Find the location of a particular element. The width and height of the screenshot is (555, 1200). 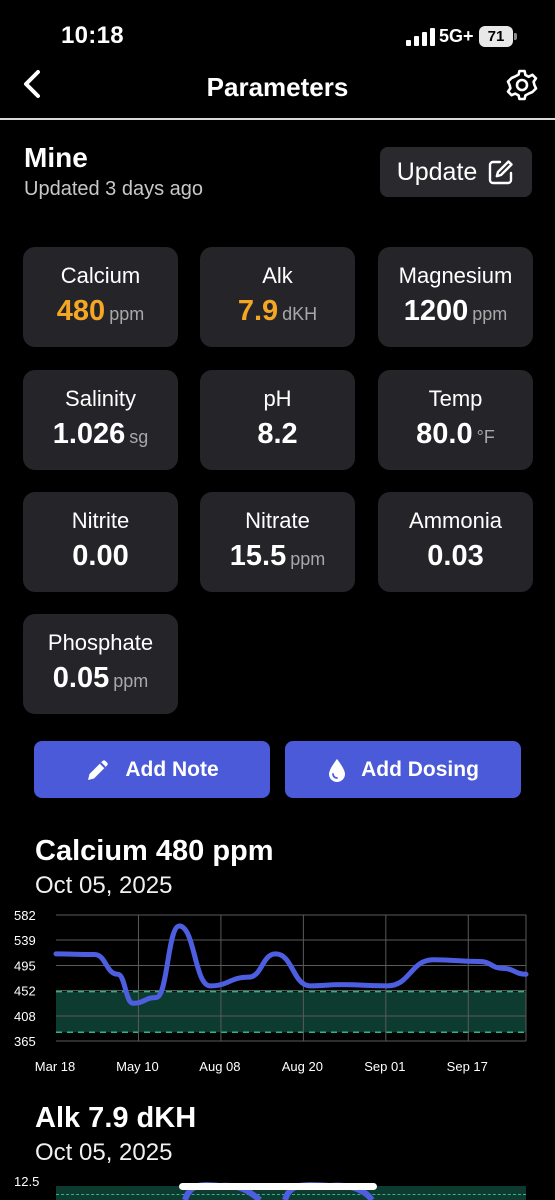

y-tick-label: 408 is located at coordinates (25, 1016).